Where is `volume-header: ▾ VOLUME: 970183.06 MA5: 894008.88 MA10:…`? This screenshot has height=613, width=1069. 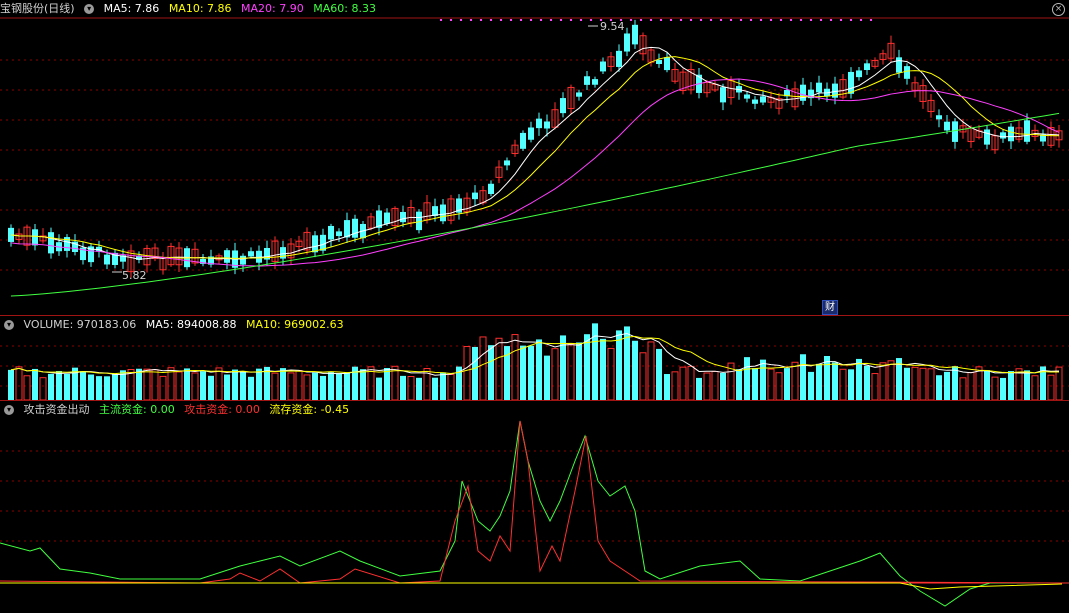
volume-header: ▾ VOLUME: 970183.06 MA5: 894008.88 MA10:… is located at coordinates (175, 325).